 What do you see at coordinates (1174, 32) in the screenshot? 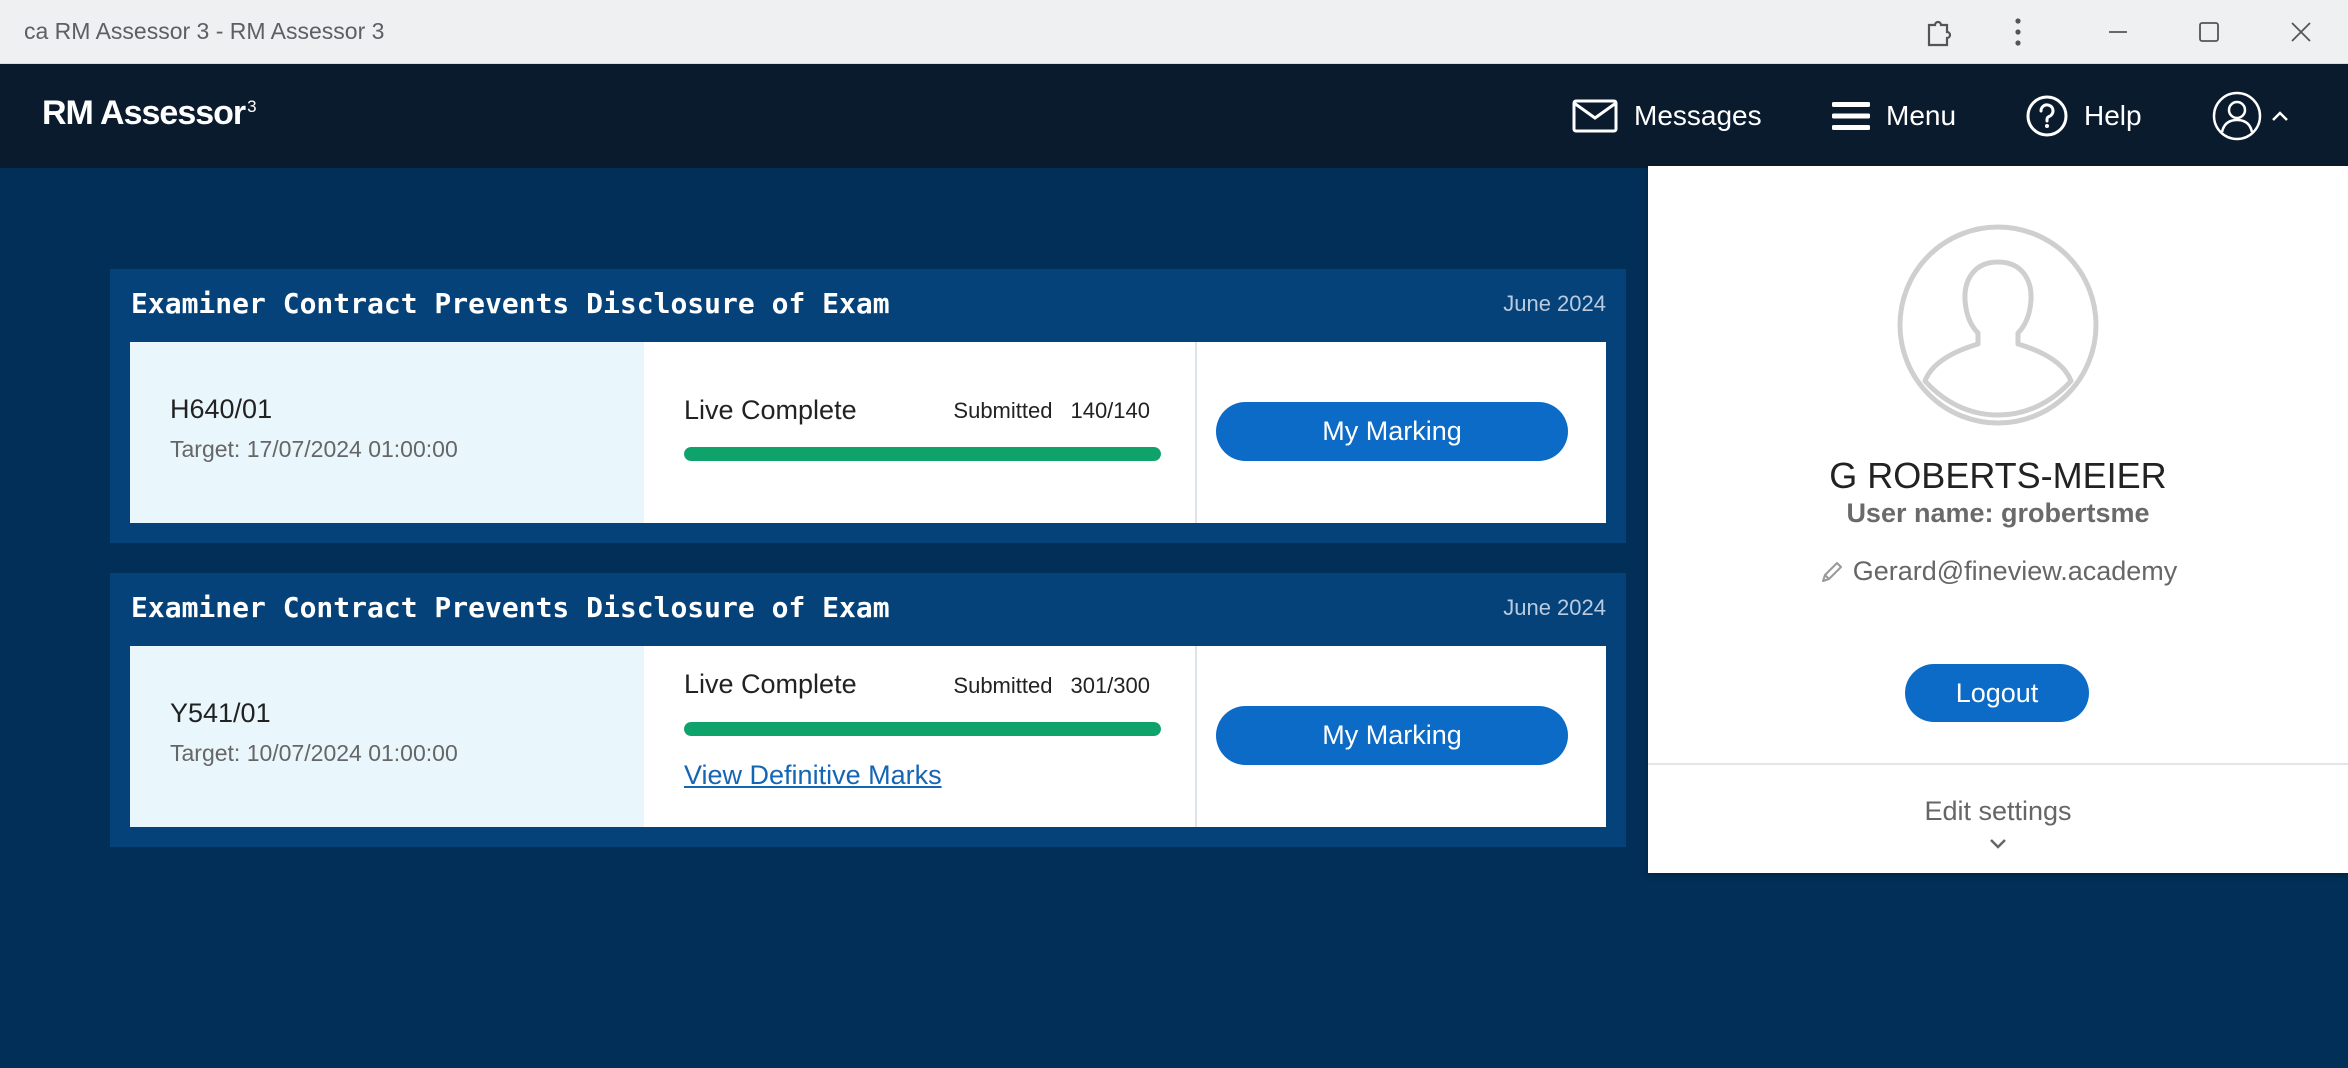
I see `window-title-bar: ca RM Assessor 3 - RM Assessor 3` at bounding box center [1174, 32].